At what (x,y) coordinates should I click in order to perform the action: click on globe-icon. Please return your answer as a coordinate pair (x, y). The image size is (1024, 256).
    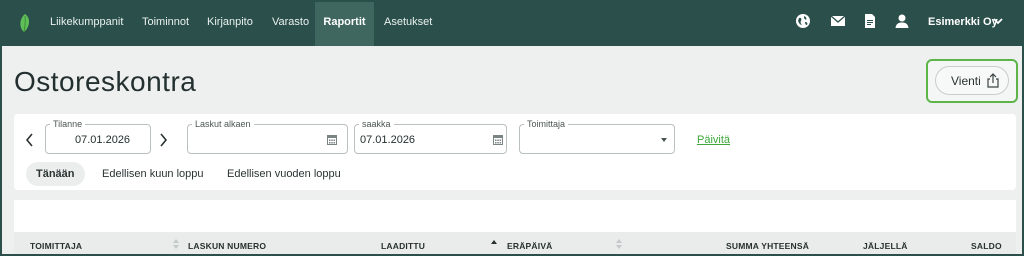
    Looking at the image, I should click on (803, 21).